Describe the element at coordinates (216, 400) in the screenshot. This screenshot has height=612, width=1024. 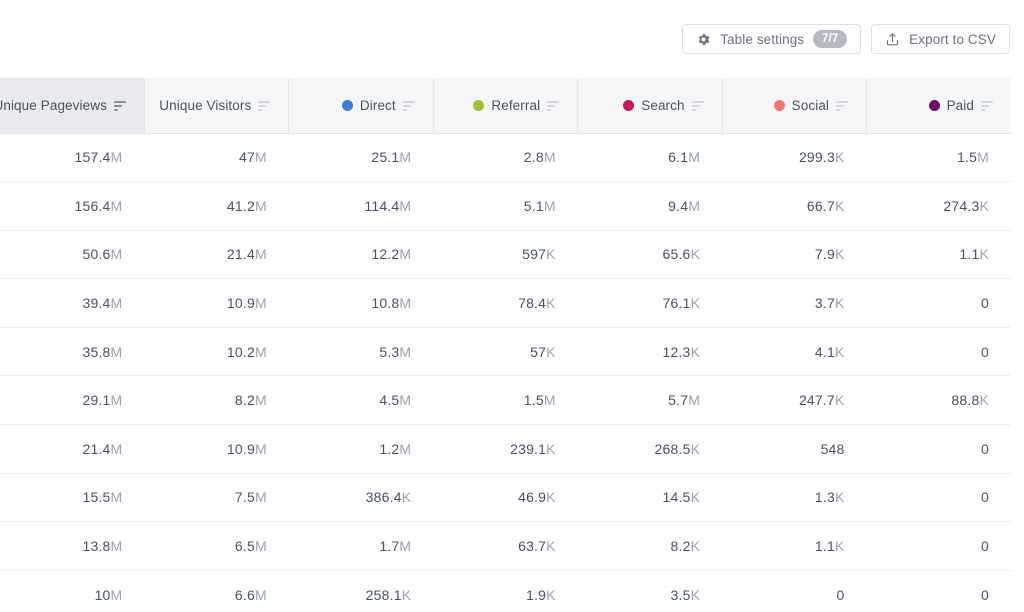
I see `cell-unique_visitors: 8.2M` at that location.